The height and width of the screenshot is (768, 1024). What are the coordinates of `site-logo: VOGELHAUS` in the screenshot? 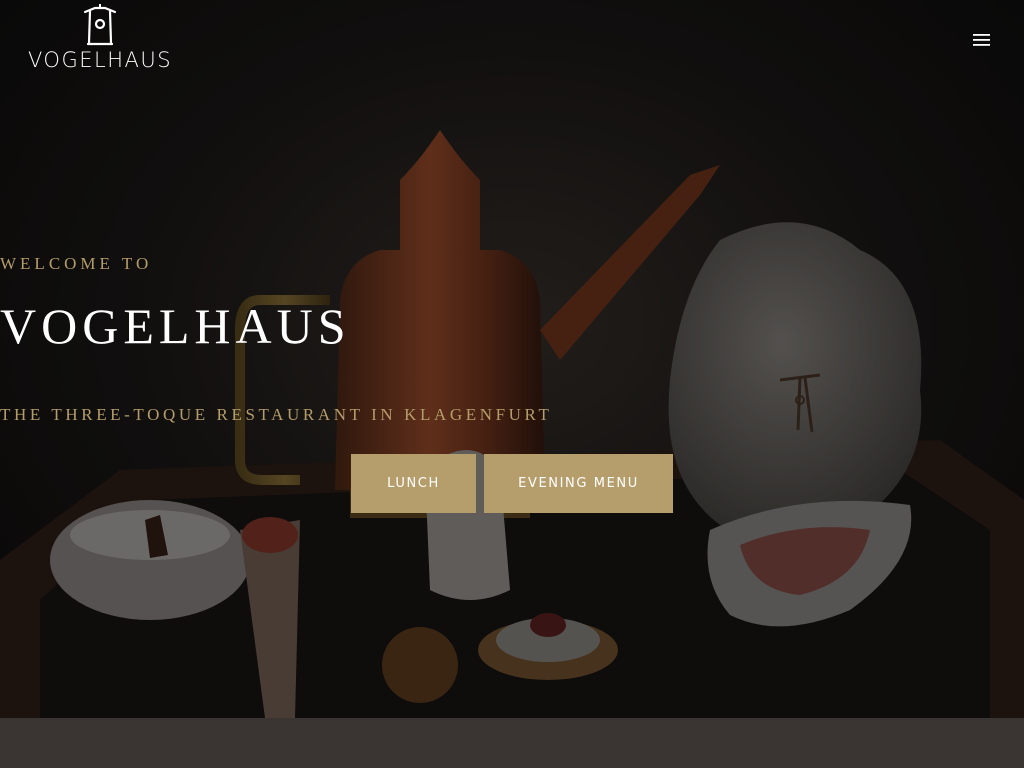 It's located at (100, 39).